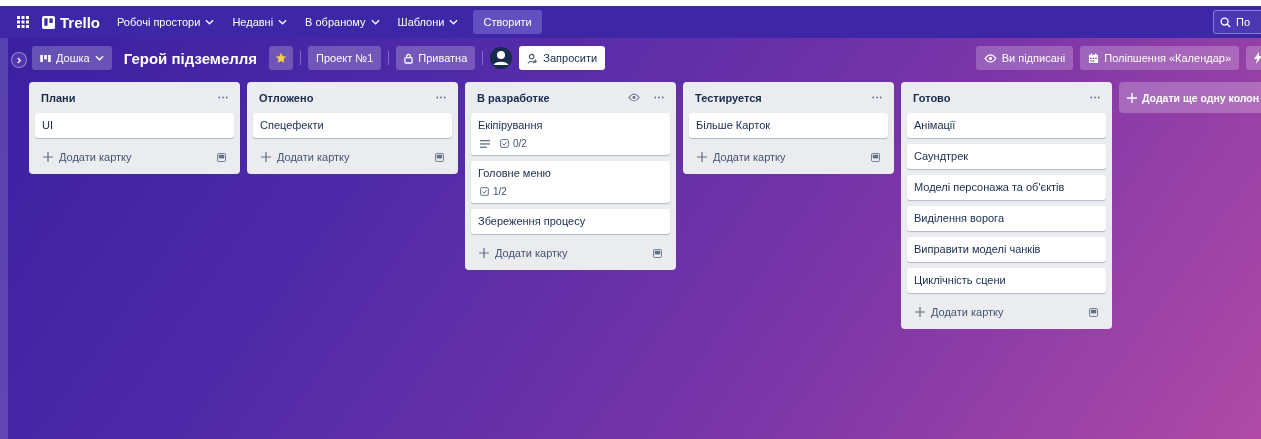  Describe the element at coordinates (292, 125) in the screenshot. I see `card-title: Спецефекти` at that location.